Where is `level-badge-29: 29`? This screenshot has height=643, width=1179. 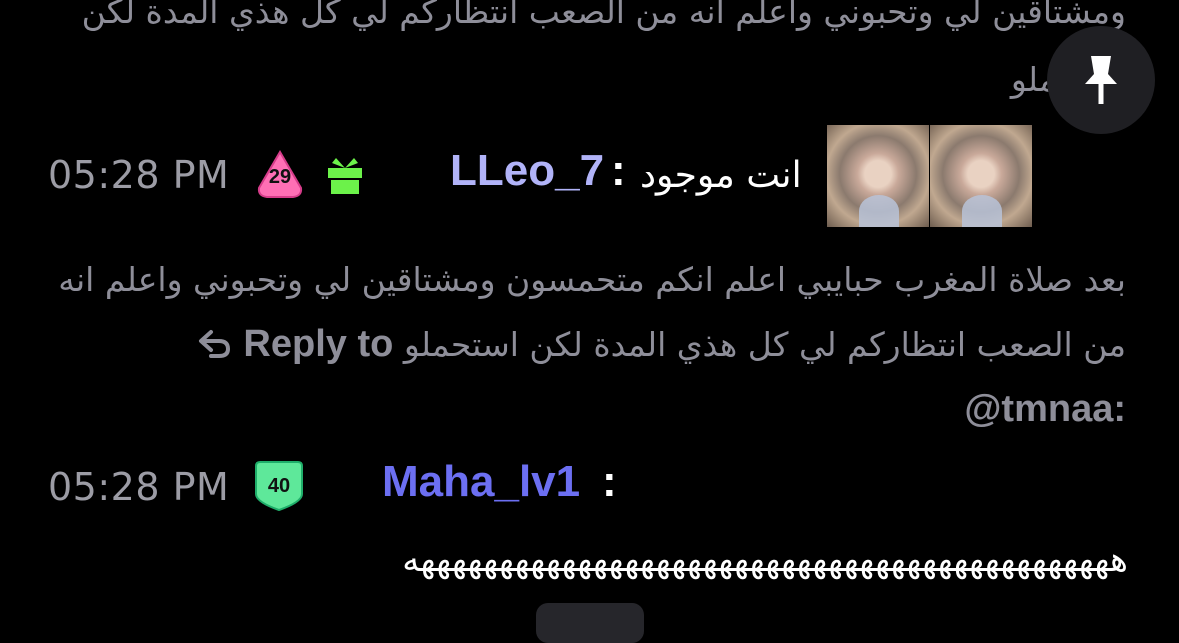
level-badge-29: 29 is located at coordinates (280, 175).